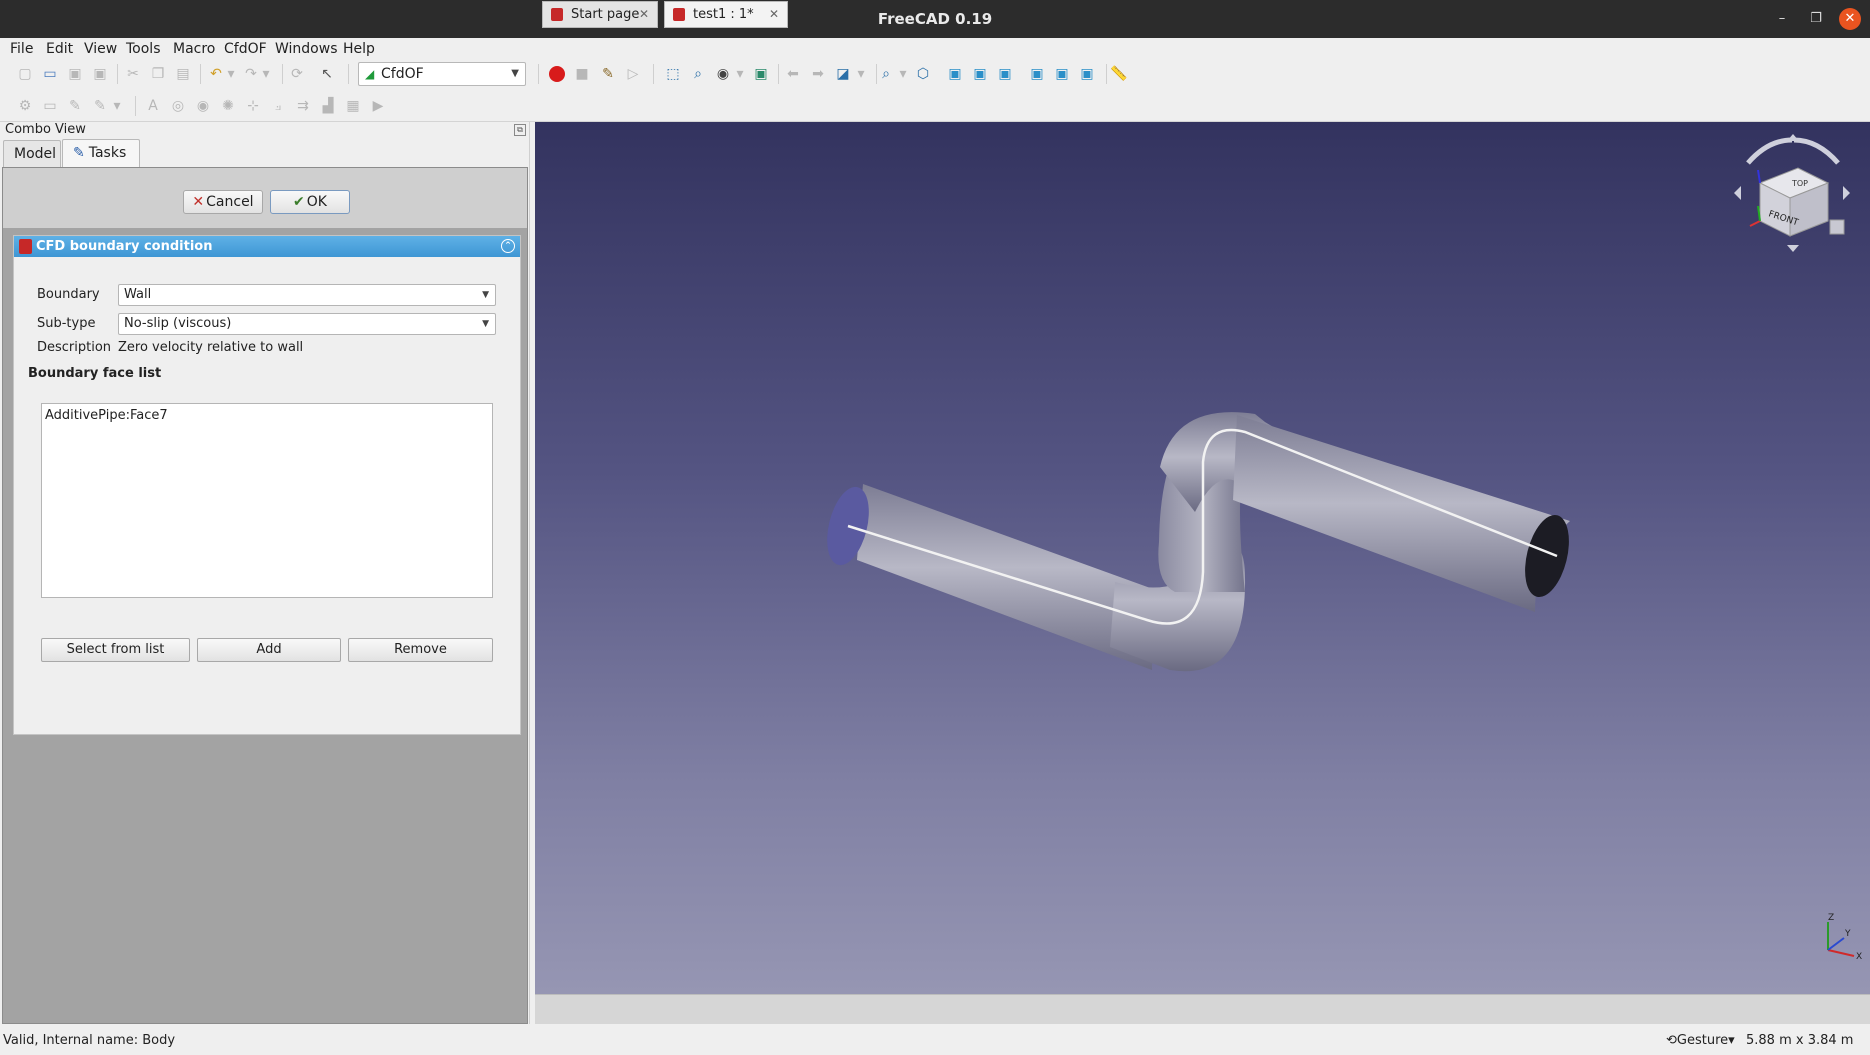 This screenshot has width=1870, height=1055. I want to click on menu-macro: Macro, so click(194, 49).